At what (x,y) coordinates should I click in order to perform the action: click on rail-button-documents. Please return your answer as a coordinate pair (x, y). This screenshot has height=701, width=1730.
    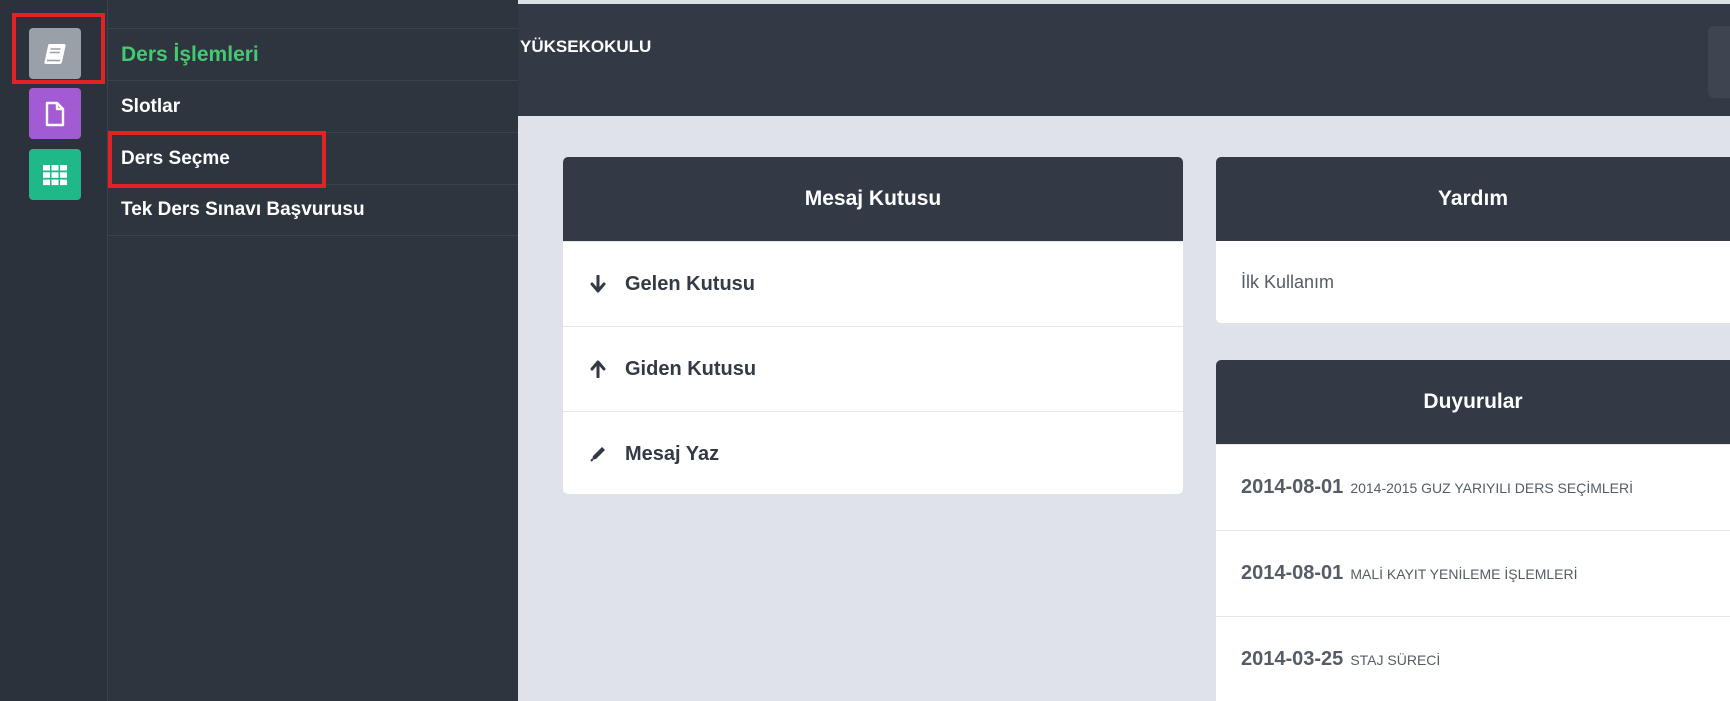
    Looking at the image, I should click on (55, 113).